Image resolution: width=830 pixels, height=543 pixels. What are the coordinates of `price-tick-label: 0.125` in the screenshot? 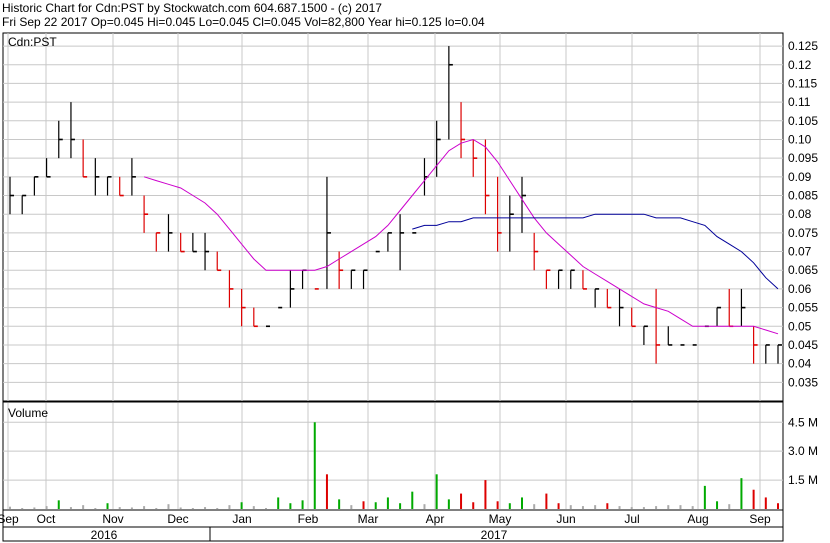 It's located at (803, 46).